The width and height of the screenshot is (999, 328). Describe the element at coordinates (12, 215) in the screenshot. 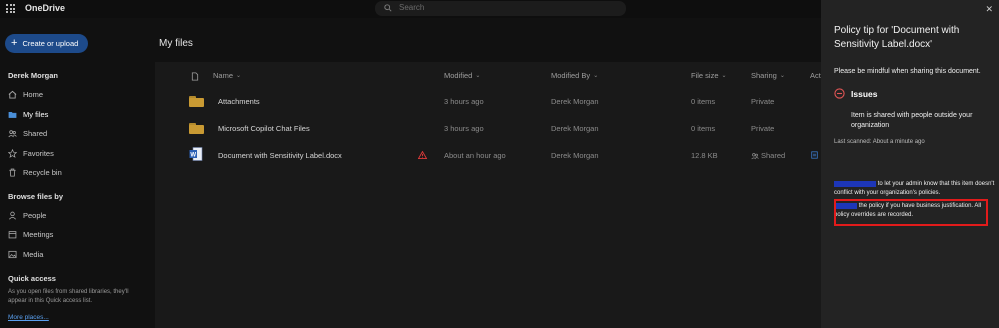

I see `person-icon` at that location.